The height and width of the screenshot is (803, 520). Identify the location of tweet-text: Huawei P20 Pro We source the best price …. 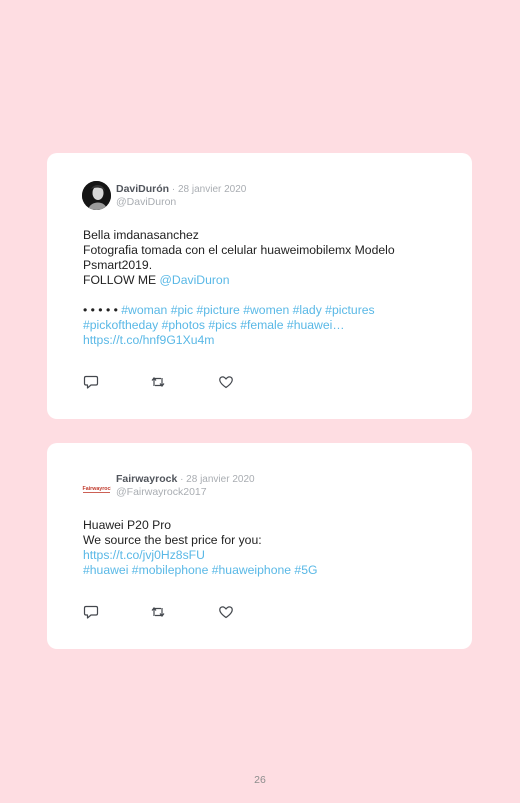
(268, 548).